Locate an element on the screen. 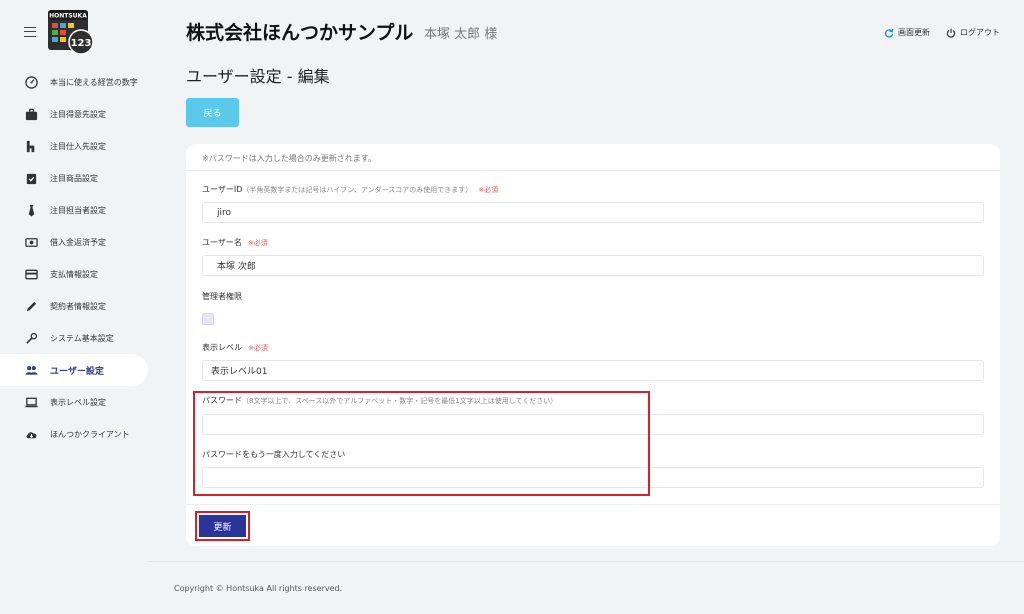  clipboard-check-icon is located at coordinates (31, 178).